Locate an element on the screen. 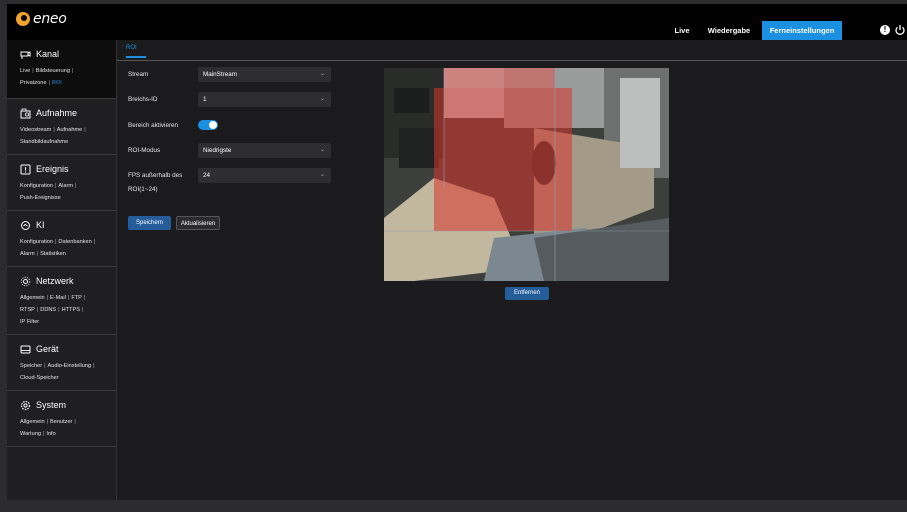  sidebar-head-ereignis: Ereignis is located at coordinates (61, 166).